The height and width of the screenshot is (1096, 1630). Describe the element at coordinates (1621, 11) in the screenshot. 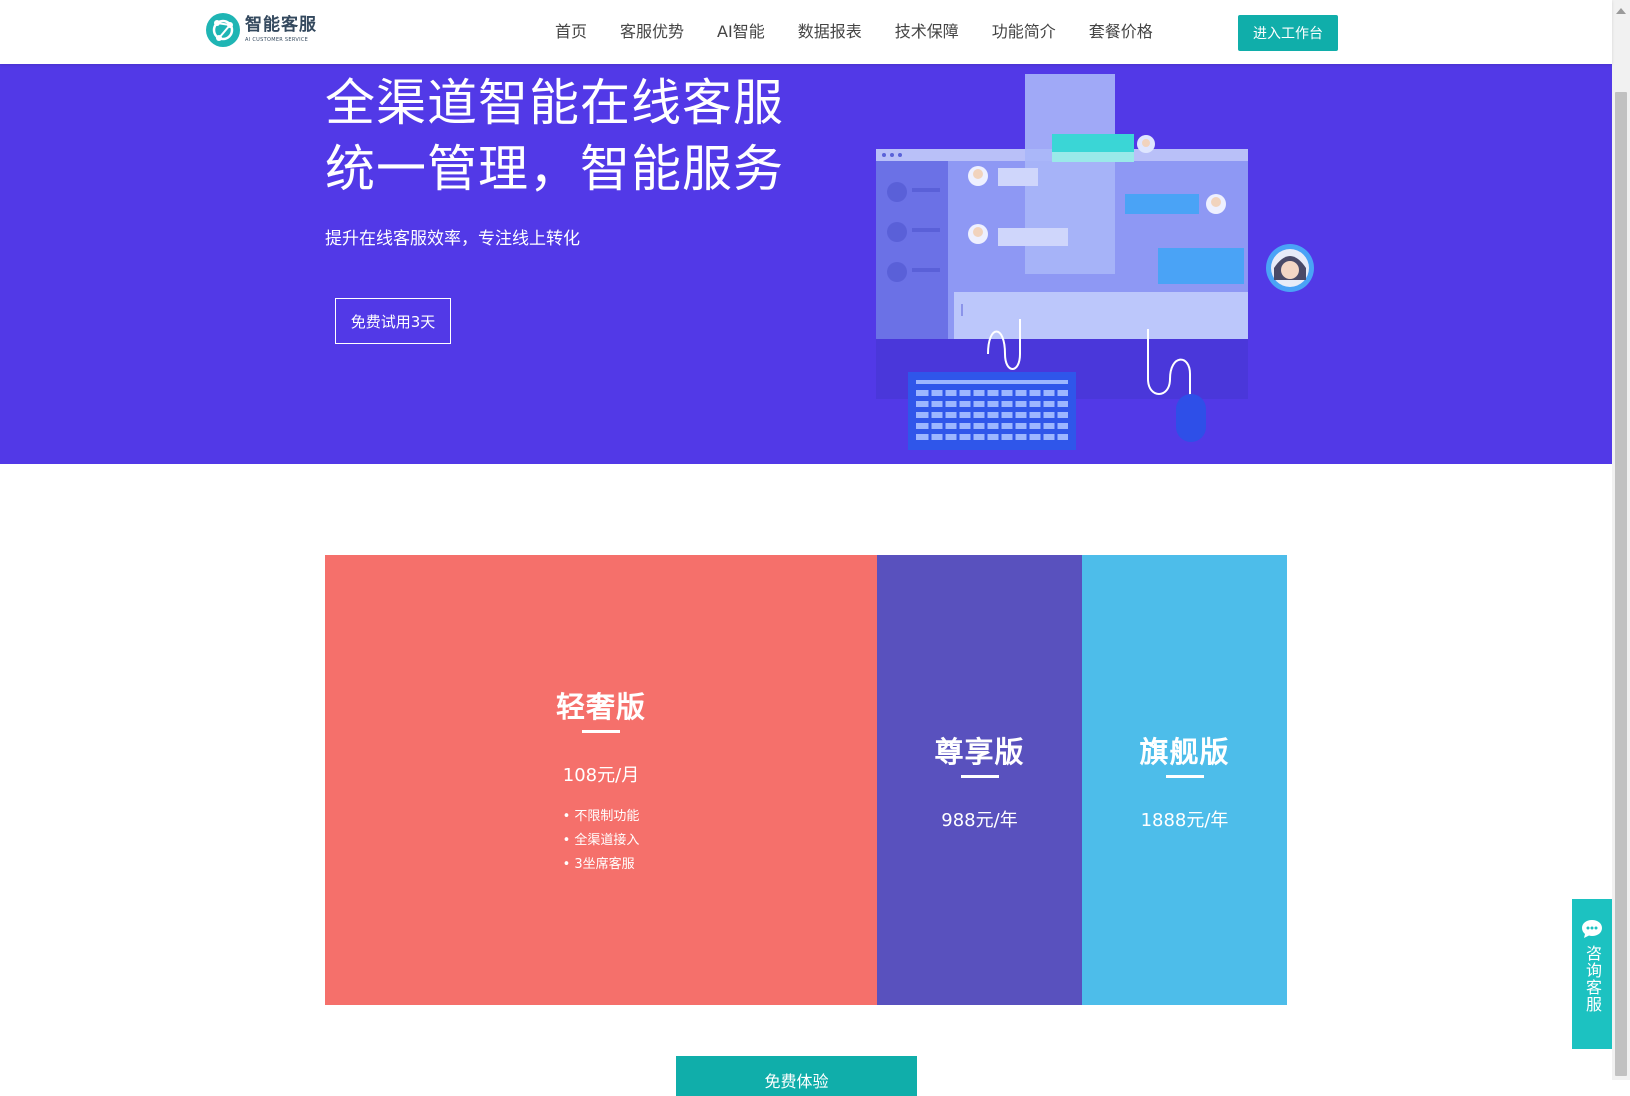

I see `scroll-up-arrow-icon` at that location.